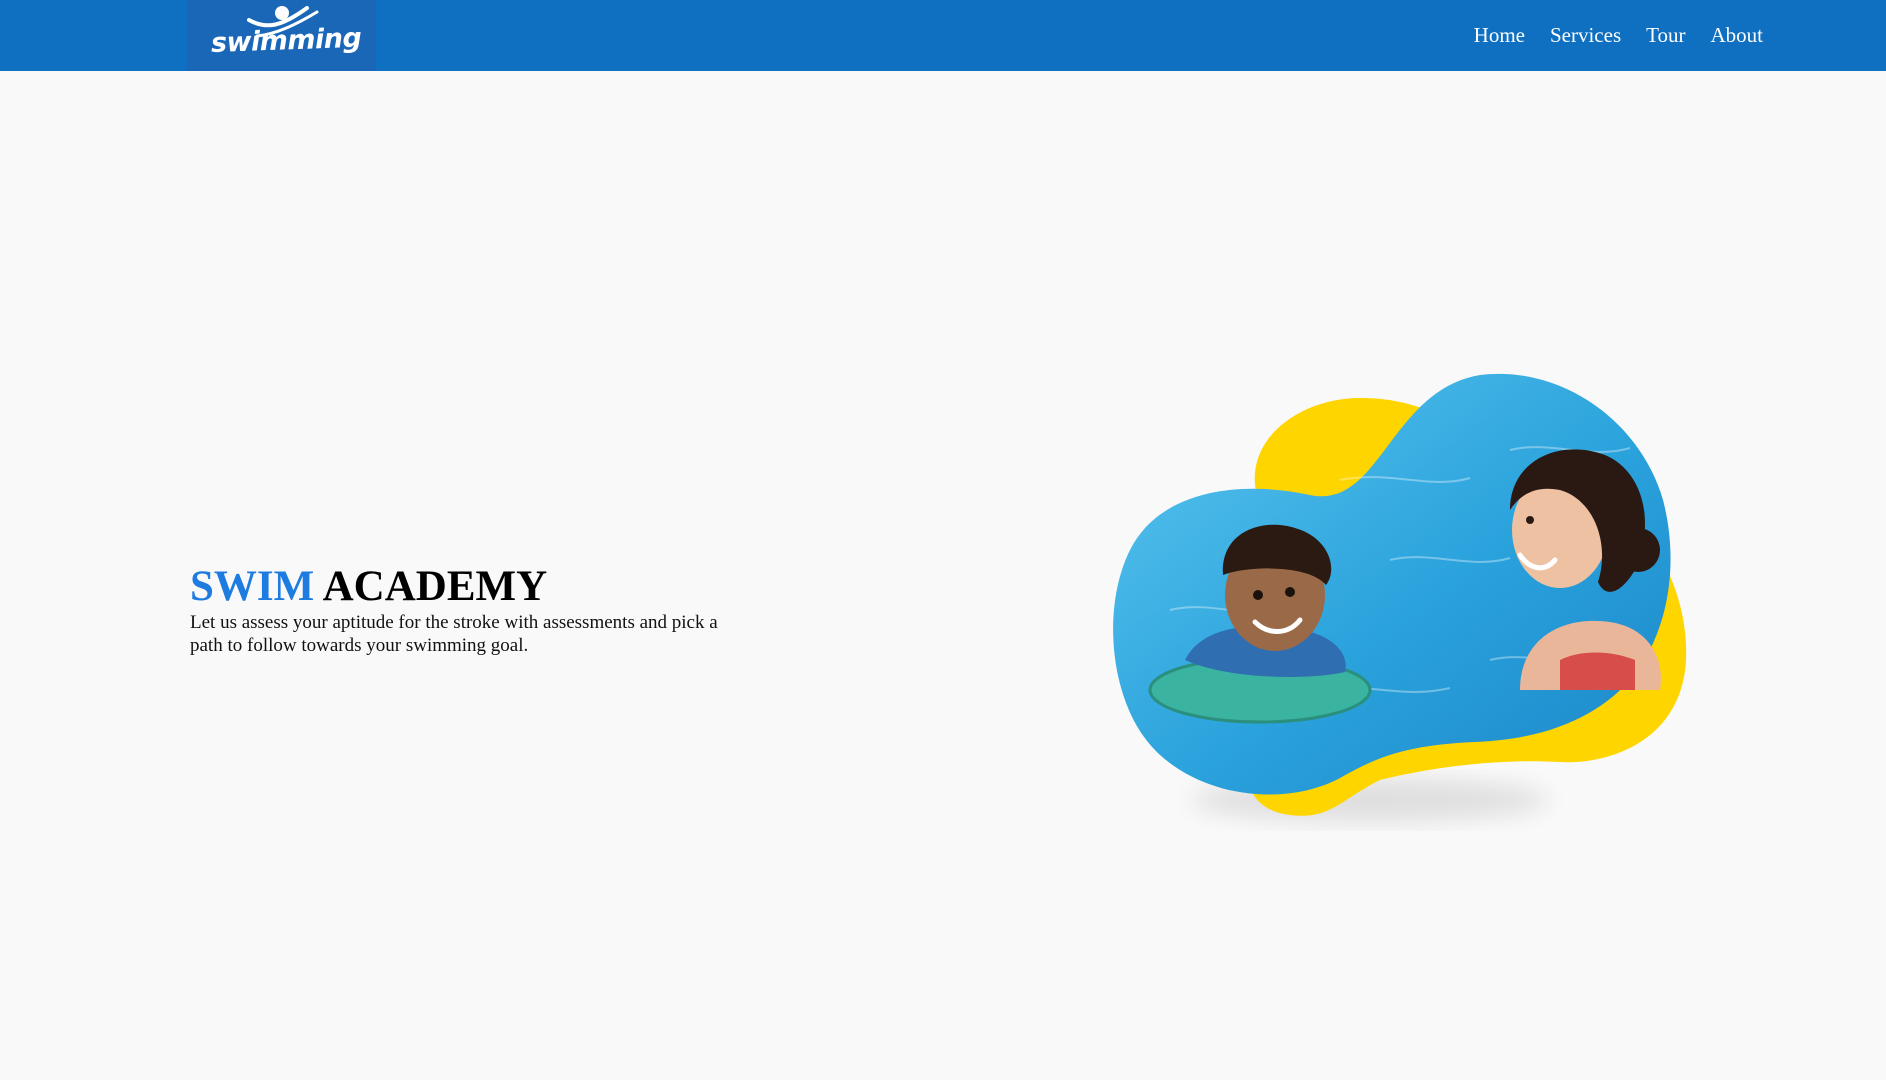  Describe the element at coordinates (252, 586) in the screenshot. I see `hero-title-accent: SWIM` at that location.